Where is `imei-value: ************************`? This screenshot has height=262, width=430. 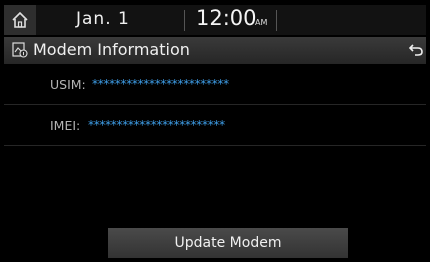
imei-value: ************************ is located at coordinates (156, 125).